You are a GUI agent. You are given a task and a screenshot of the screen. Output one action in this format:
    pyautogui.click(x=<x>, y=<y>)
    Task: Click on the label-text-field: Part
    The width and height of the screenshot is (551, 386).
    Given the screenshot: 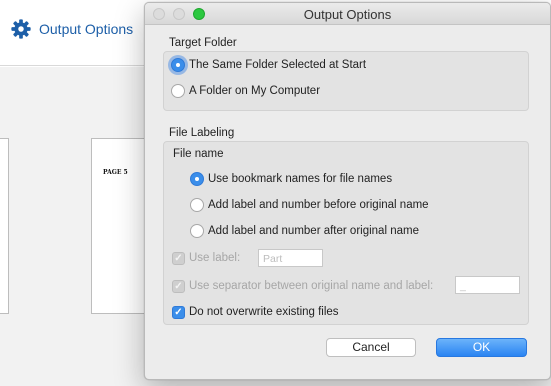 What is the action you would take?
    pyautogui.click(x=290, y=258)
    